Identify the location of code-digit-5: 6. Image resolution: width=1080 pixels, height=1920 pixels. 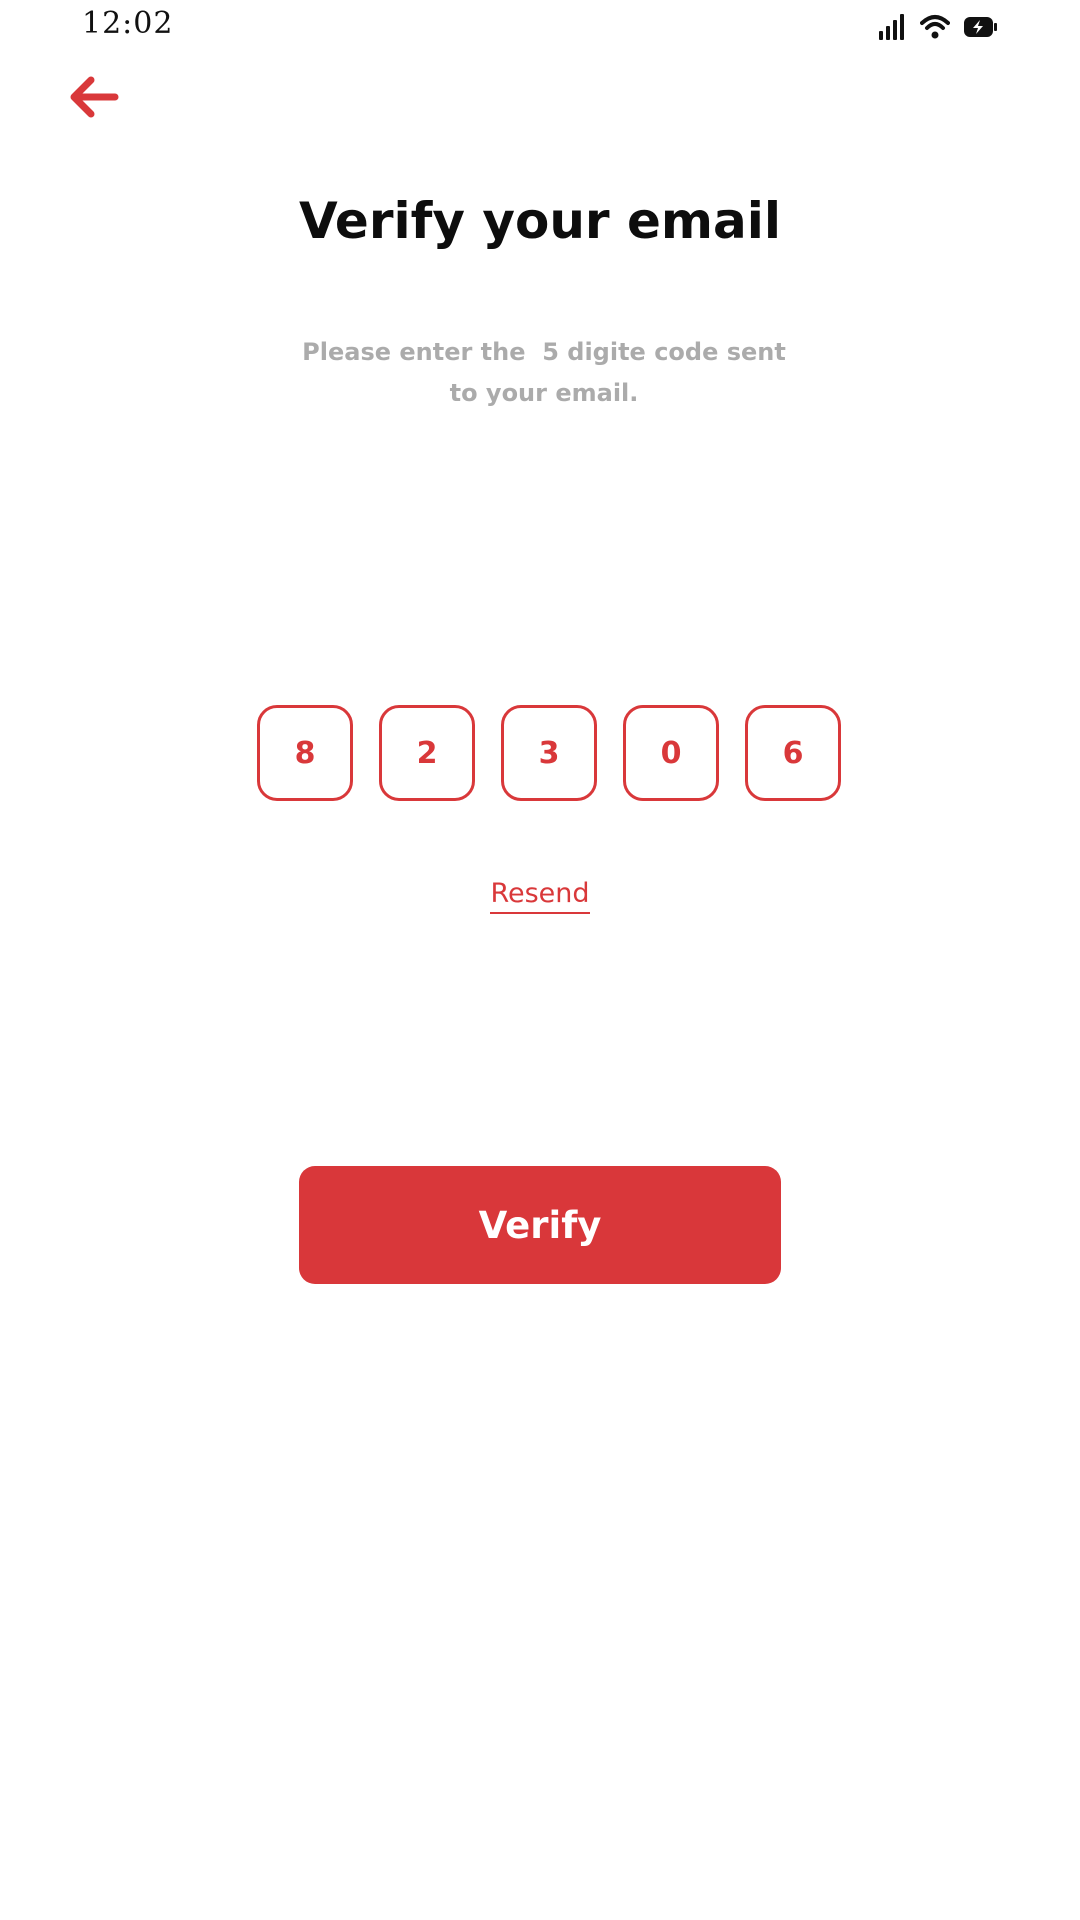
(793, 753).